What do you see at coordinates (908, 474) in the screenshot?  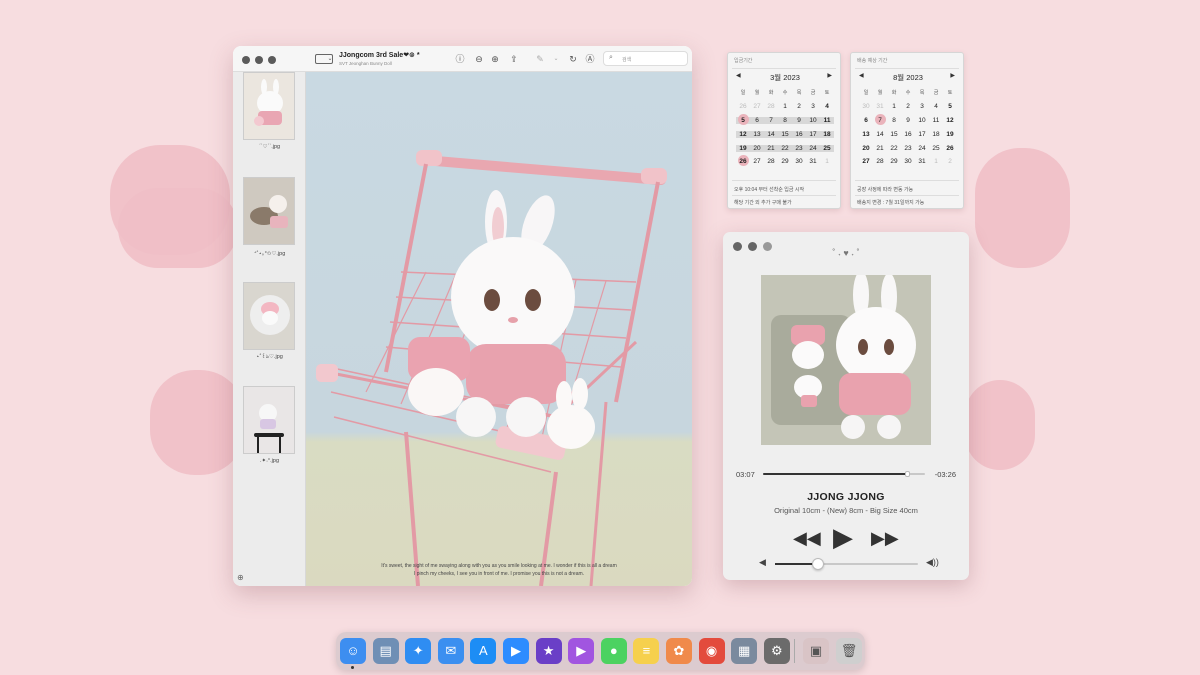 I see `progress-knob` at bounding box center [908, 474].